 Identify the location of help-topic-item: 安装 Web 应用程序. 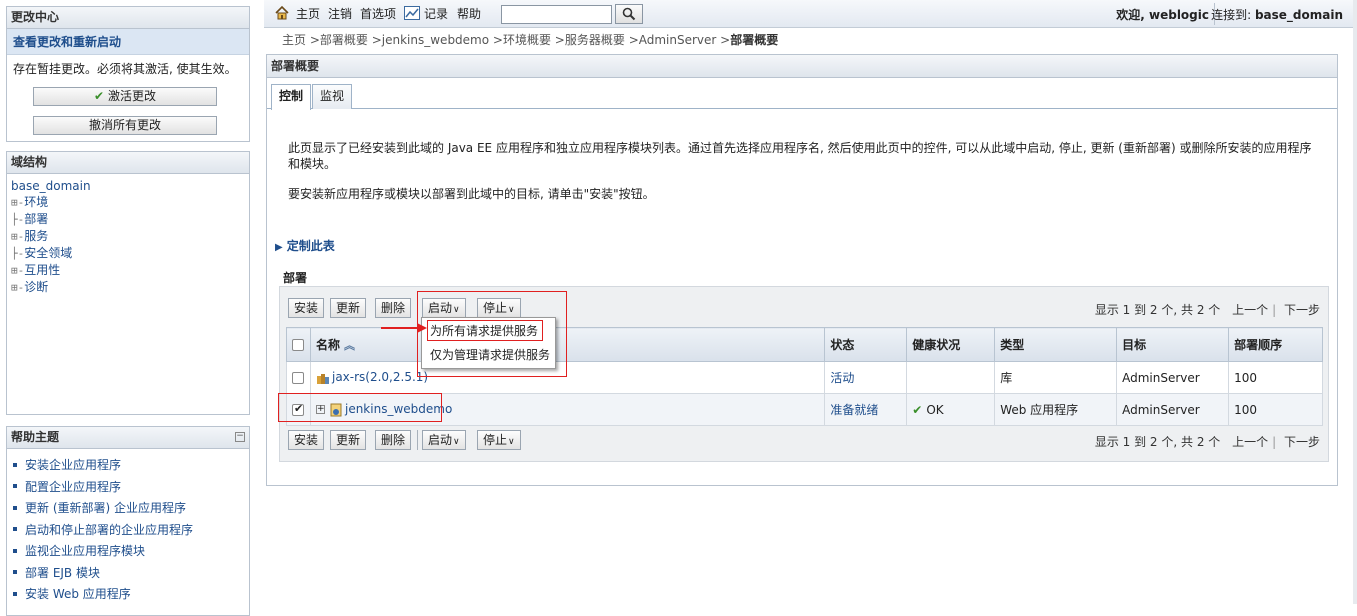
(131, 597).